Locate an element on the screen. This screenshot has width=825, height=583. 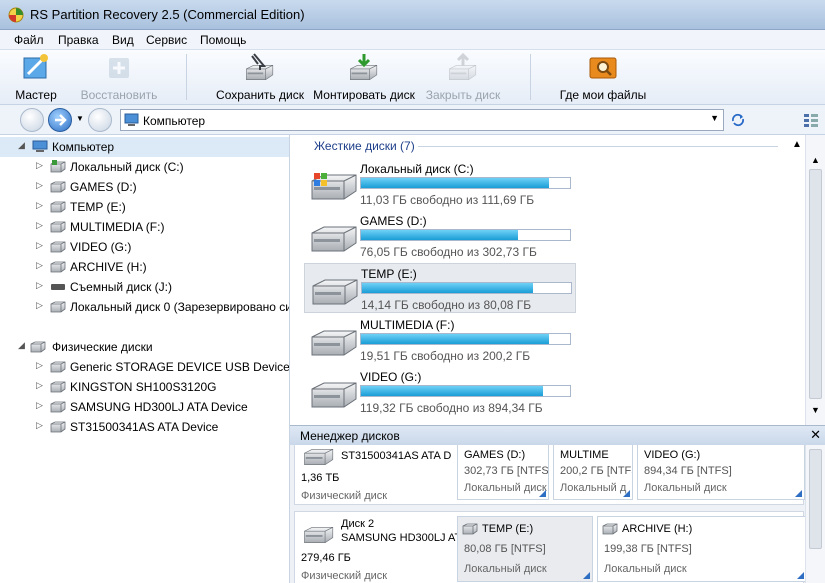
scroll-down-icon: ▼ is located at coordinates (815, 410).